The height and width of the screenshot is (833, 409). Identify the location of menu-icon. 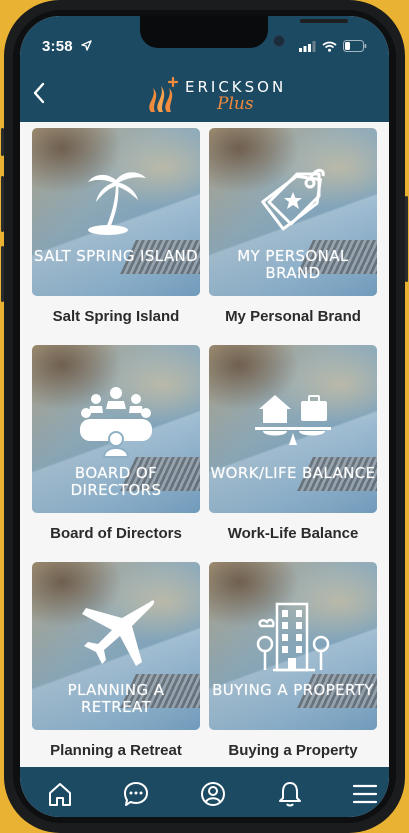
(365, 794).